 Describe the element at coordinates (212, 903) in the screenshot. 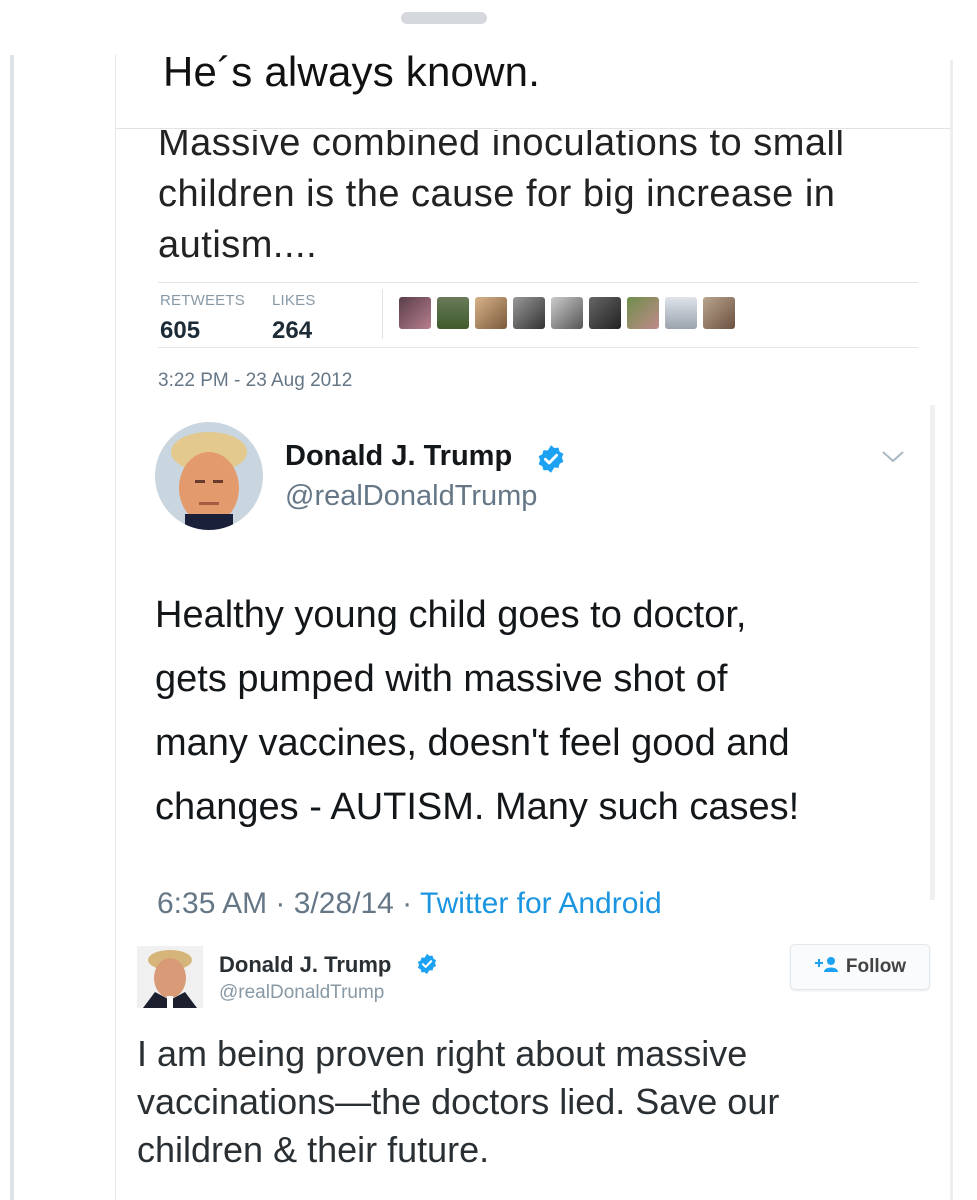

I see `tweet-2-time: 6:35 AM` at that location.